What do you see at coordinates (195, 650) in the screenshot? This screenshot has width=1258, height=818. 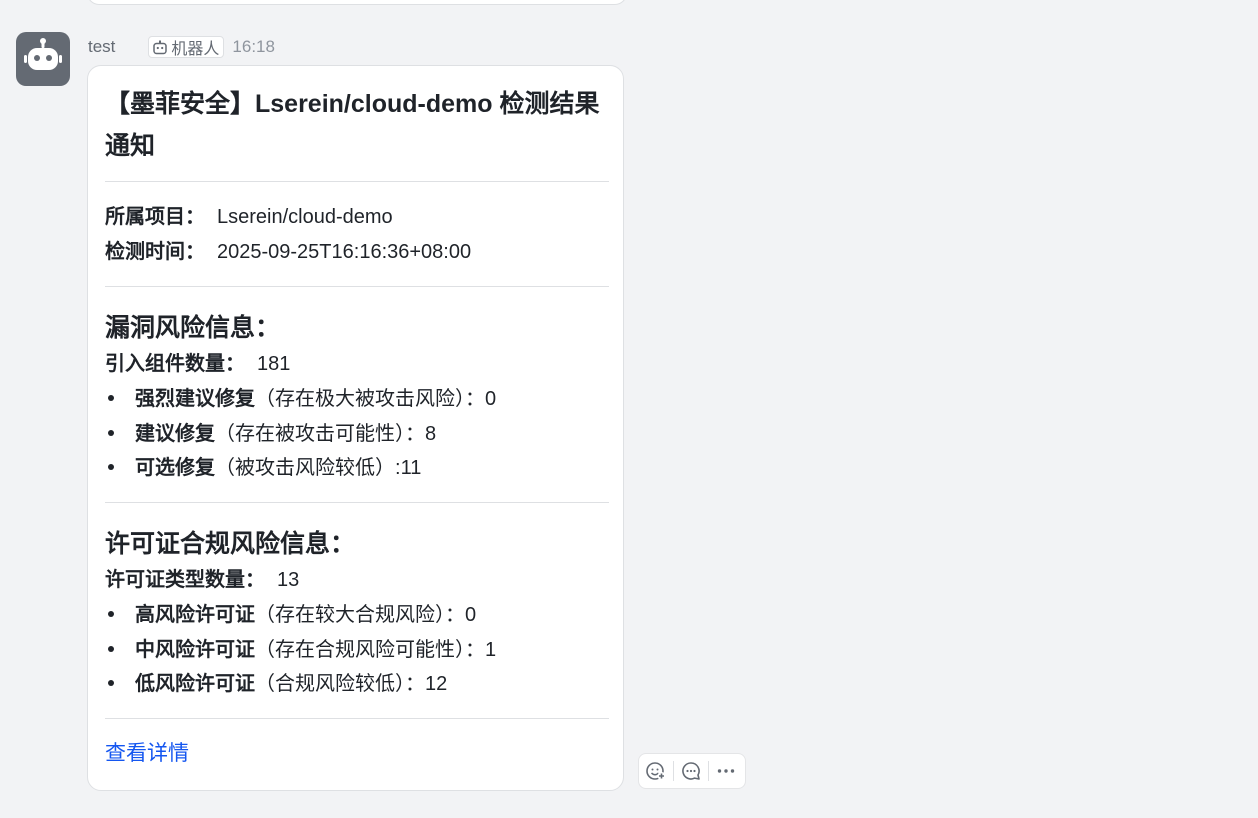 I see `item-label: 中风险许可证` at bounding box center [195, 650].